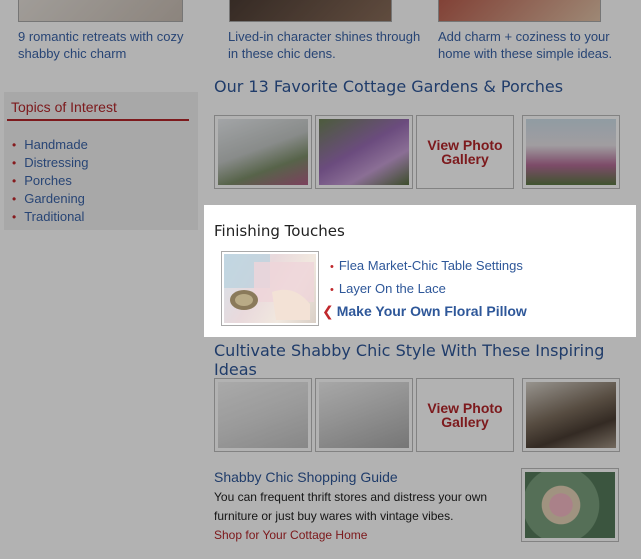 Image resolution: width=641 pixels, height=559 pixels. I want to click on sidebar-divider, so click(98, 120).